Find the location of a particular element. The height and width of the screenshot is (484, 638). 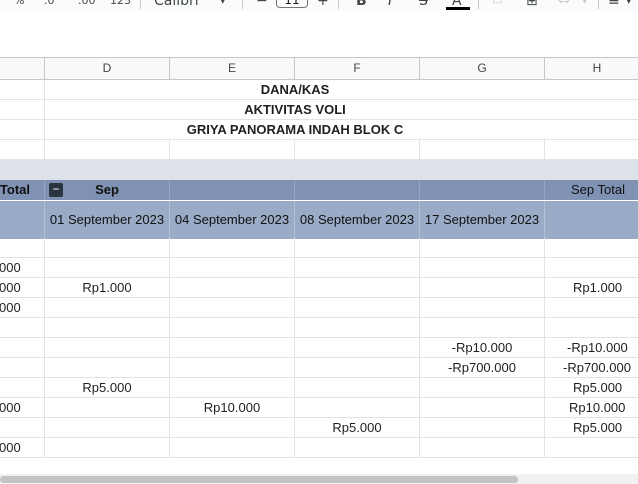

left-total-header: Total is located at coordinates (22, 190).